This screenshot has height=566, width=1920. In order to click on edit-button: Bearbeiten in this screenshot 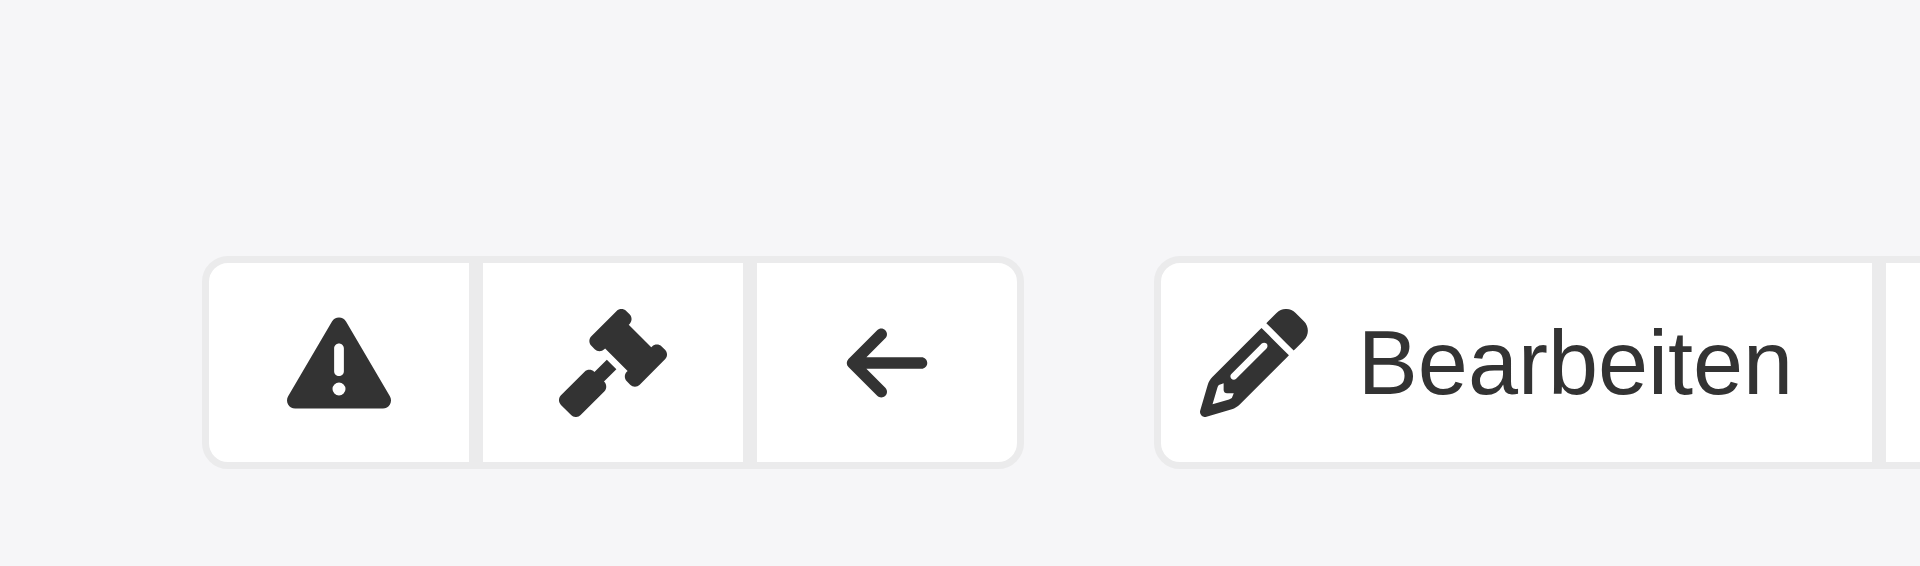, I will do `click(1516, 362)`.